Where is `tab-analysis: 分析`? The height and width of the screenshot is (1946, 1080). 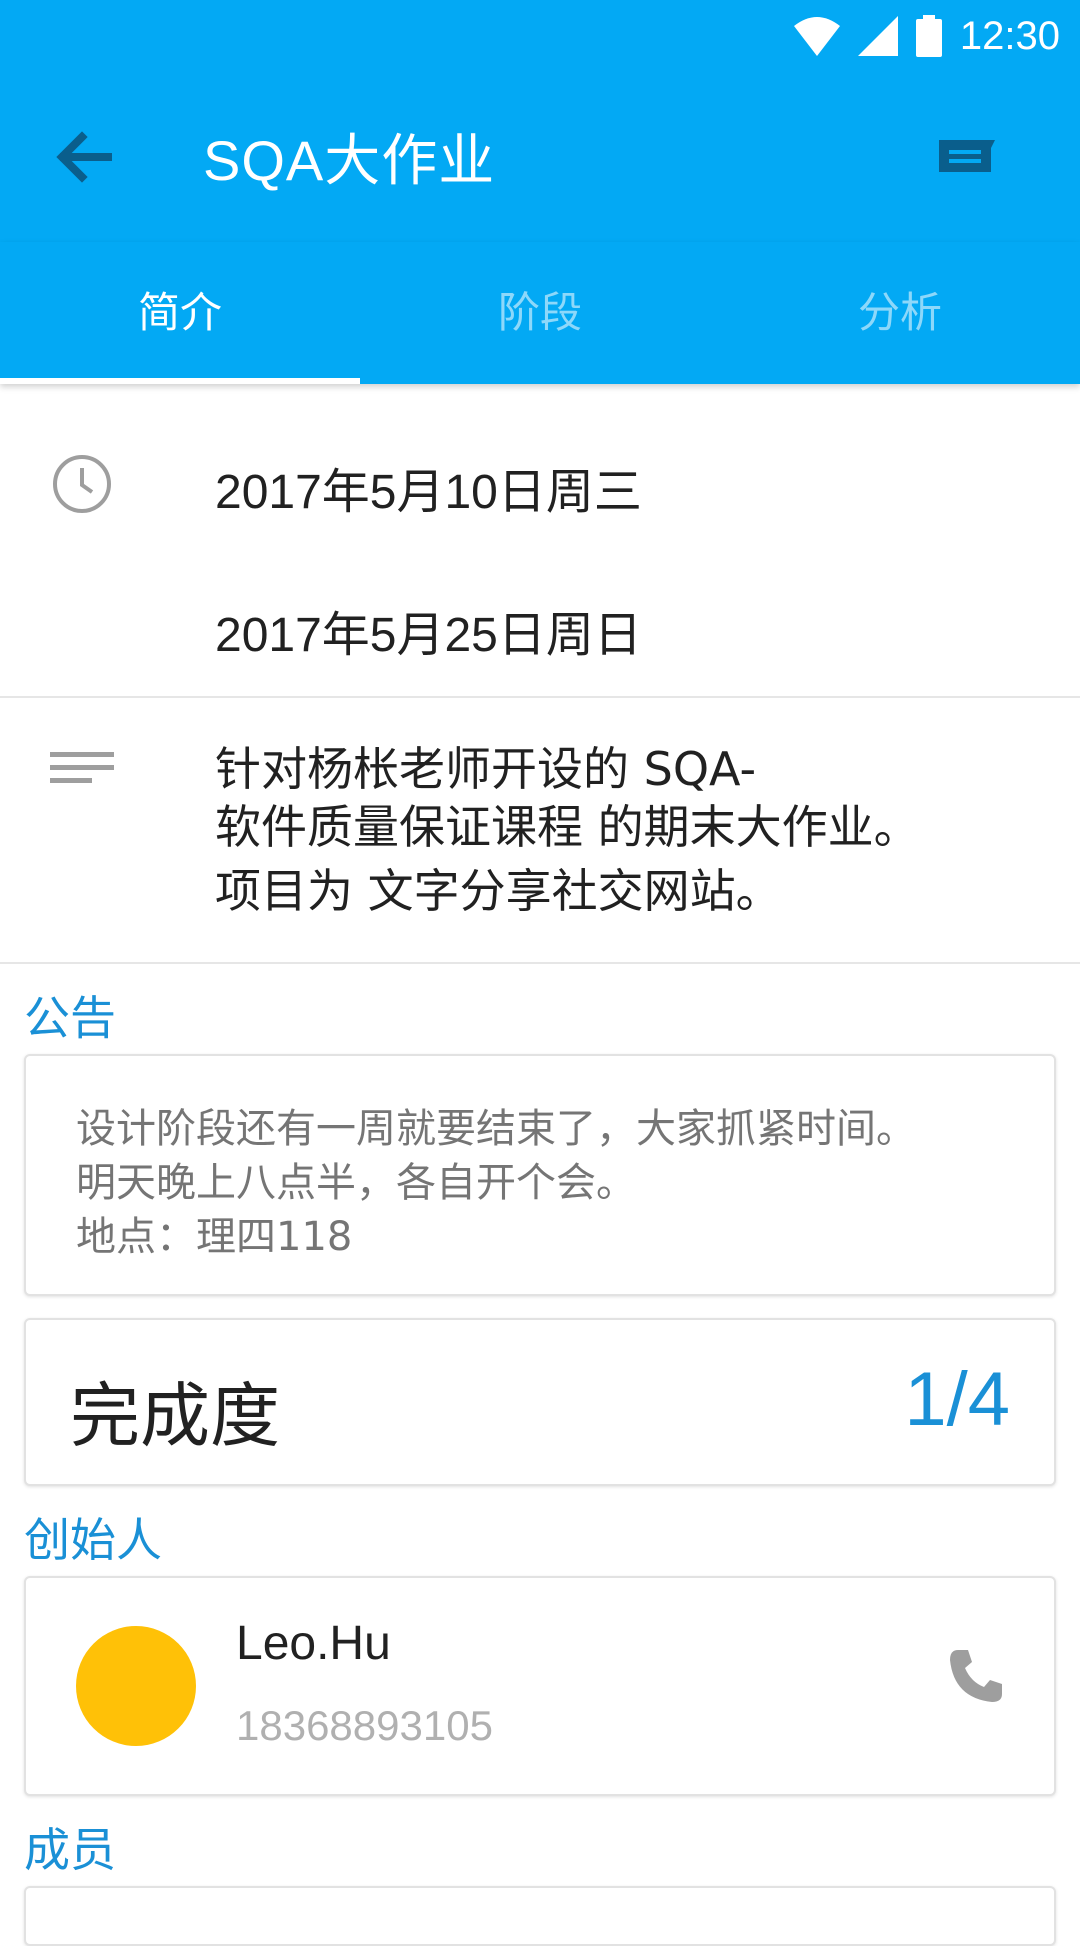 tab-analysis: 分析 is located at coordinates (900, 313).